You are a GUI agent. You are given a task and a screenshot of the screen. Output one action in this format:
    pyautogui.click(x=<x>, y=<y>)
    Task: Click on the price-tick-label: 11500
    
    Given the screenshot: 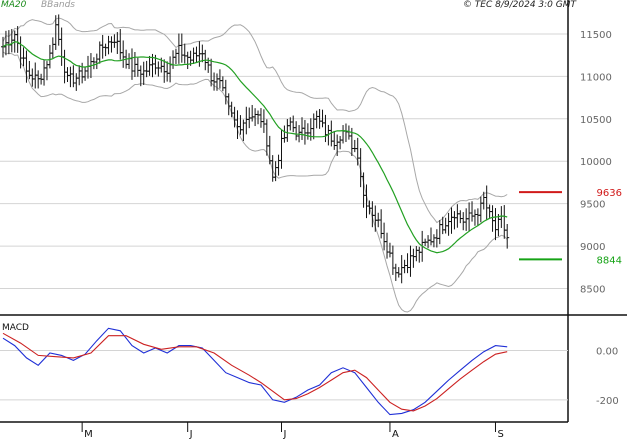 What is the action you would take?
    pyautogui.click(x=596, y=35)
    